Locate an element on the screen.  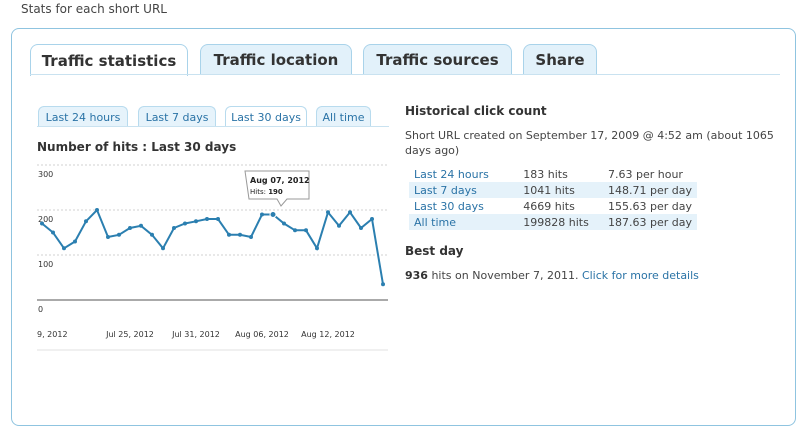
period-link: Last 30 days is located at coordinates (463, 206).